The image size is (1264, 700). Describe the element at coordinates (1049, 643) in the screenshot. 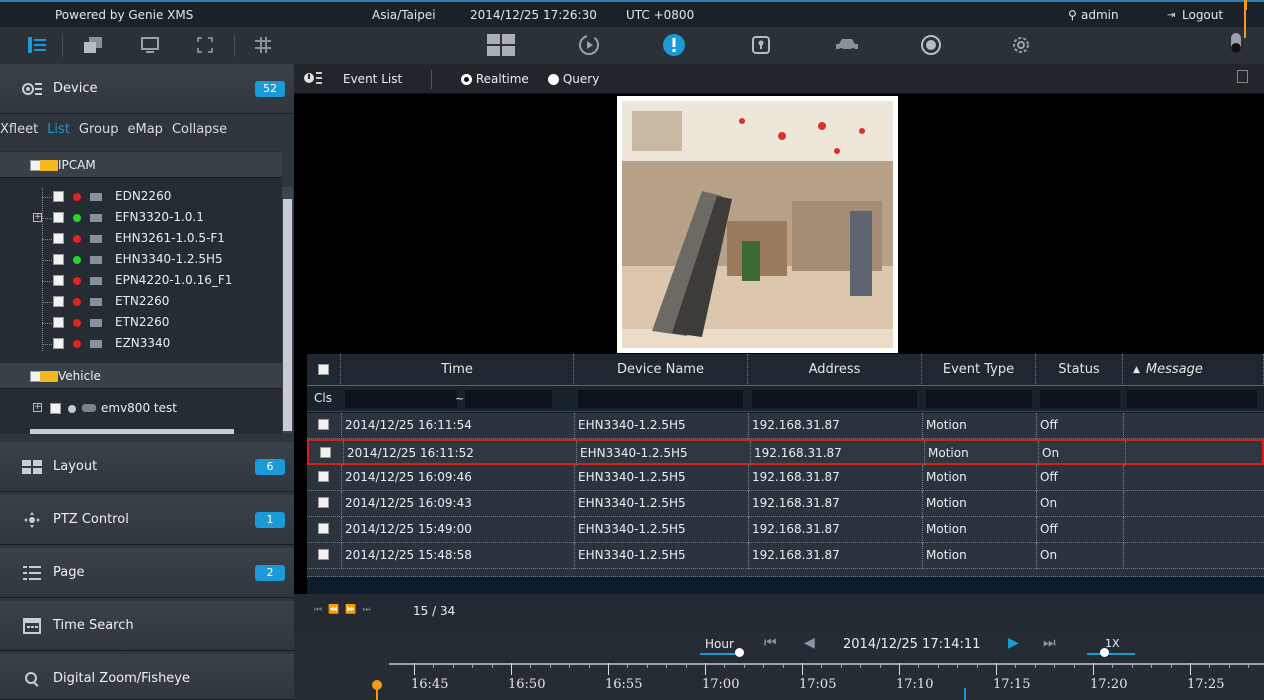

I see `skip-end-icon: ⏭` at that location.